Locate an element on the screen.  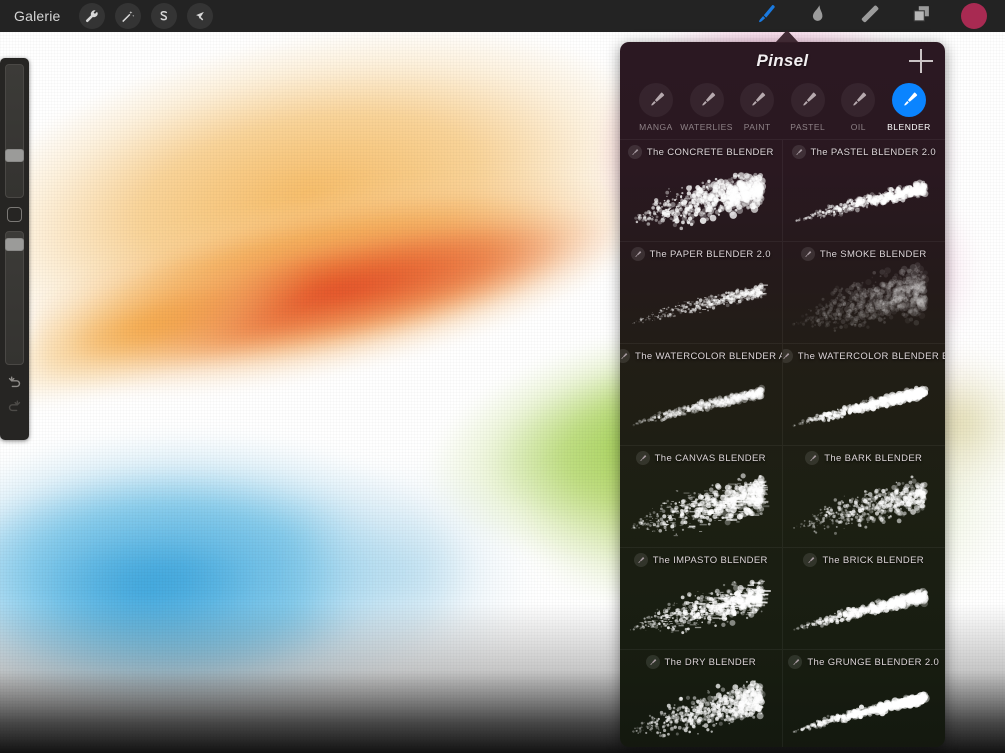
brush-item: The GRUNGE BLENDER 2.0 is located at coordinates (864, 698).